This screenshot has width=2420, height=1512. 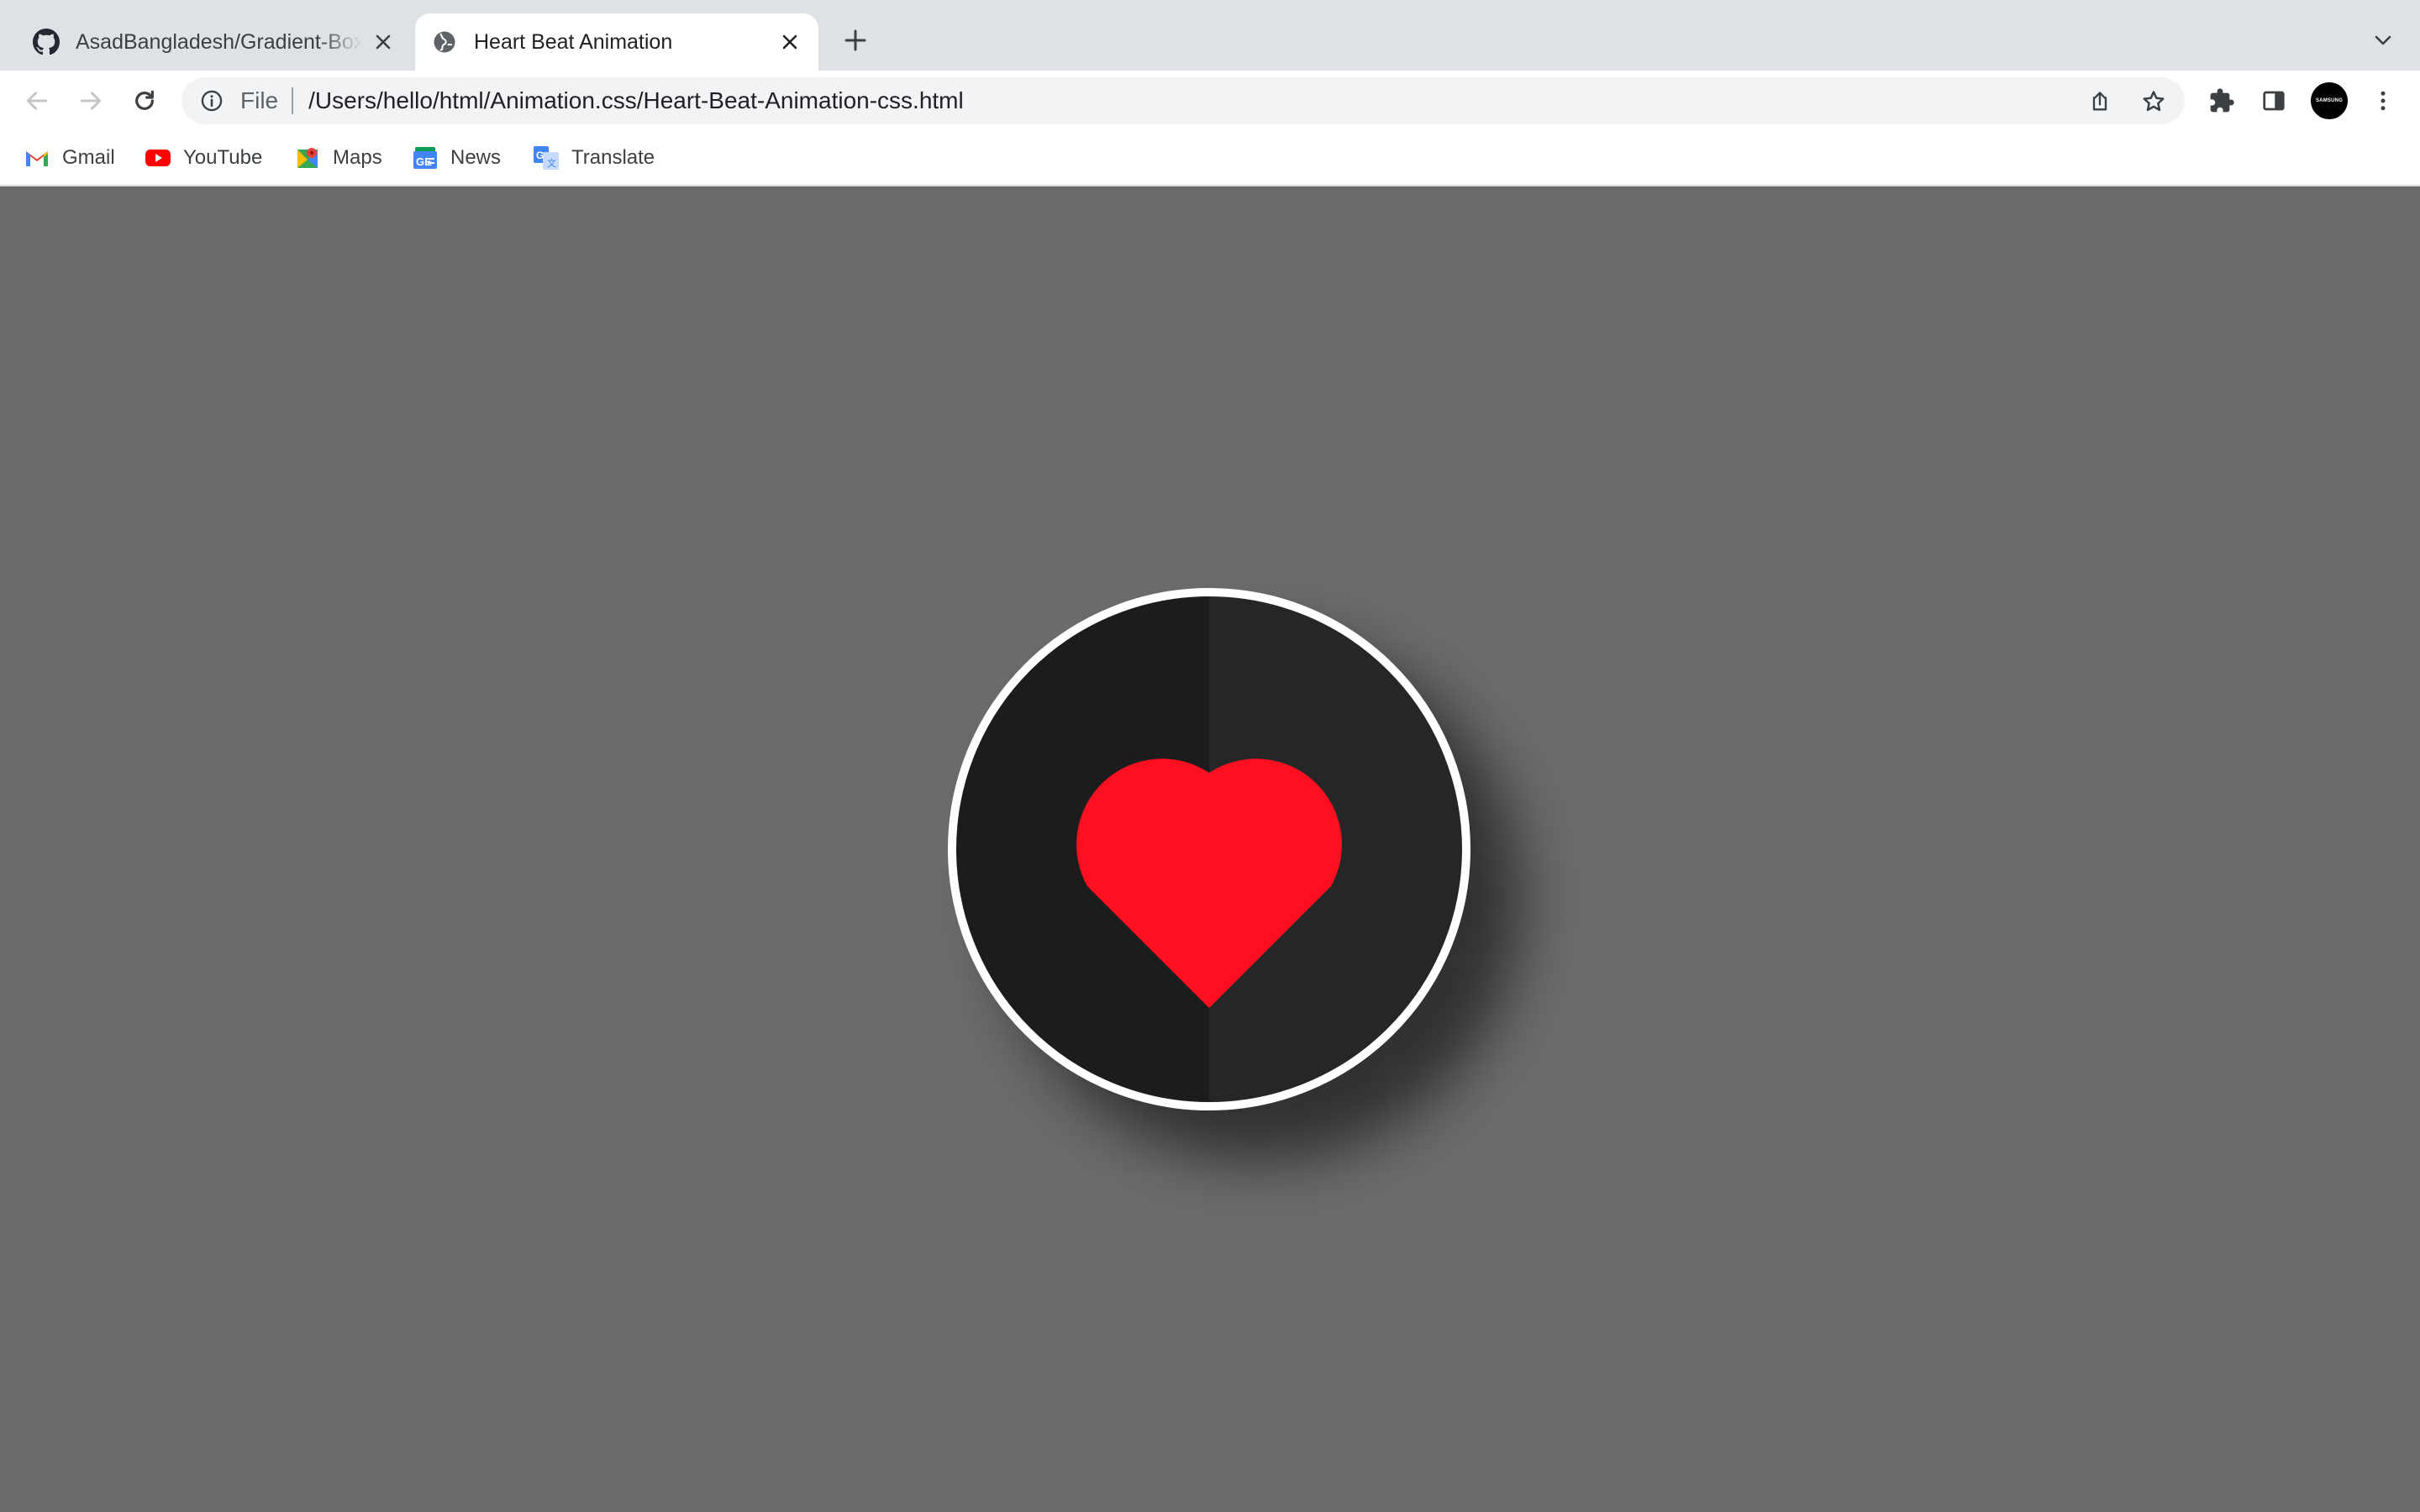 I want to click on news-icon: GE, so click(x=426, y=157).